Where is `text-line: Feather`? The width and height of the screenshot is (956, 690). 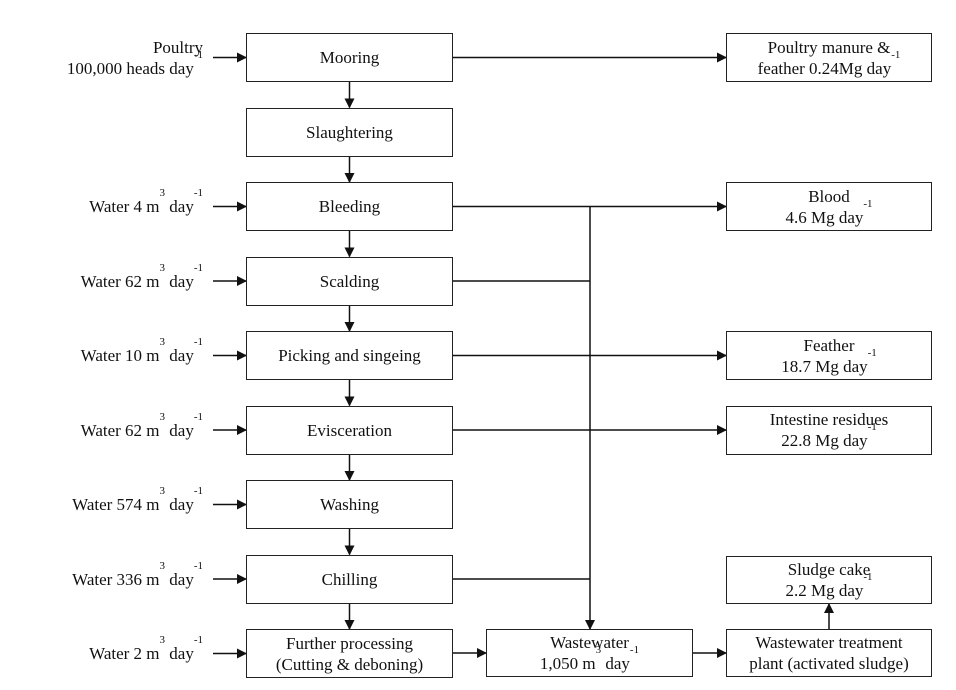
text-line: Feather is located at coordinates (829, 345).